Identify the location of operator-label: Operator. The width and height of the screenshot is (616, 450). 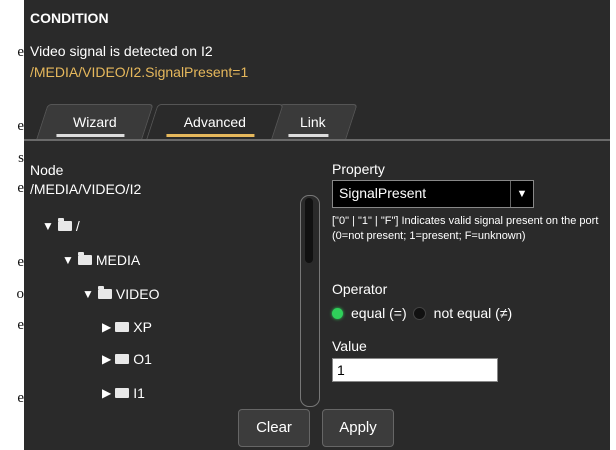
(360, 289).